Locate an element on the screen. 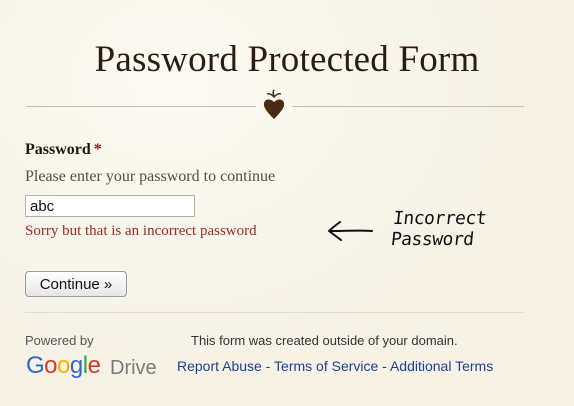  powered-by-text: Powered by is located at coordinates (59, 340).